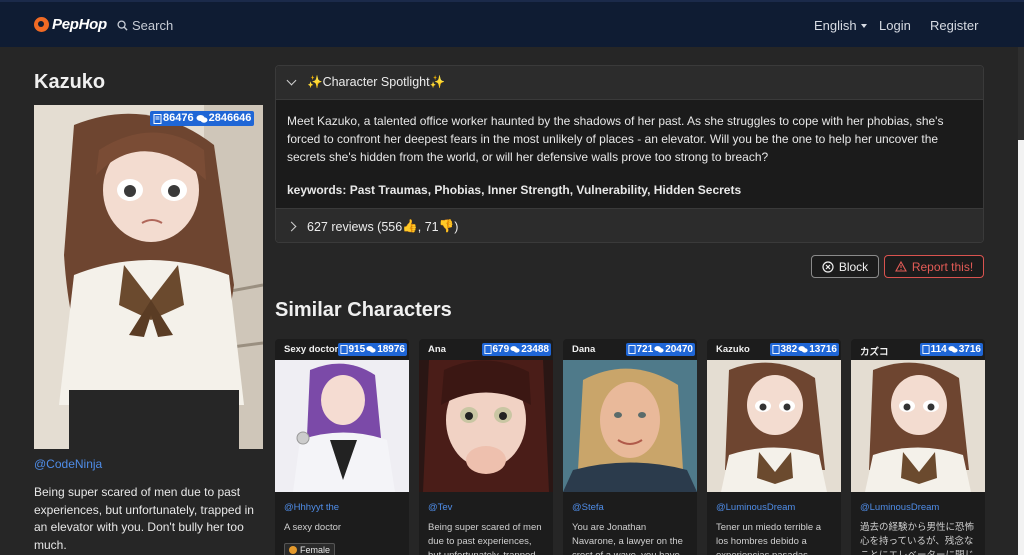 Image resolution: width=1024 pixels, height=555 pixels. I want to click on character-stats-badge: 86476 2846646, so click(202, 118).